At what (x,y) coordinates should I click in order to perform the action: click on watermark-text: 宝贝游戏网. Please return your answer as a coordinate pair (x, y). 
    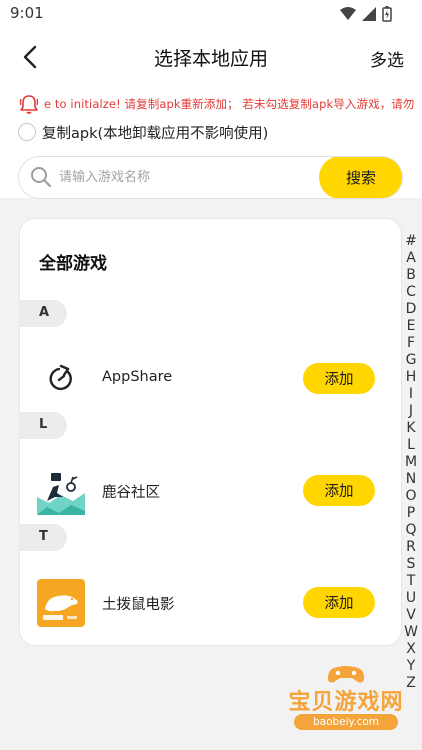
    Looking at the image, I should click on (346, 702).